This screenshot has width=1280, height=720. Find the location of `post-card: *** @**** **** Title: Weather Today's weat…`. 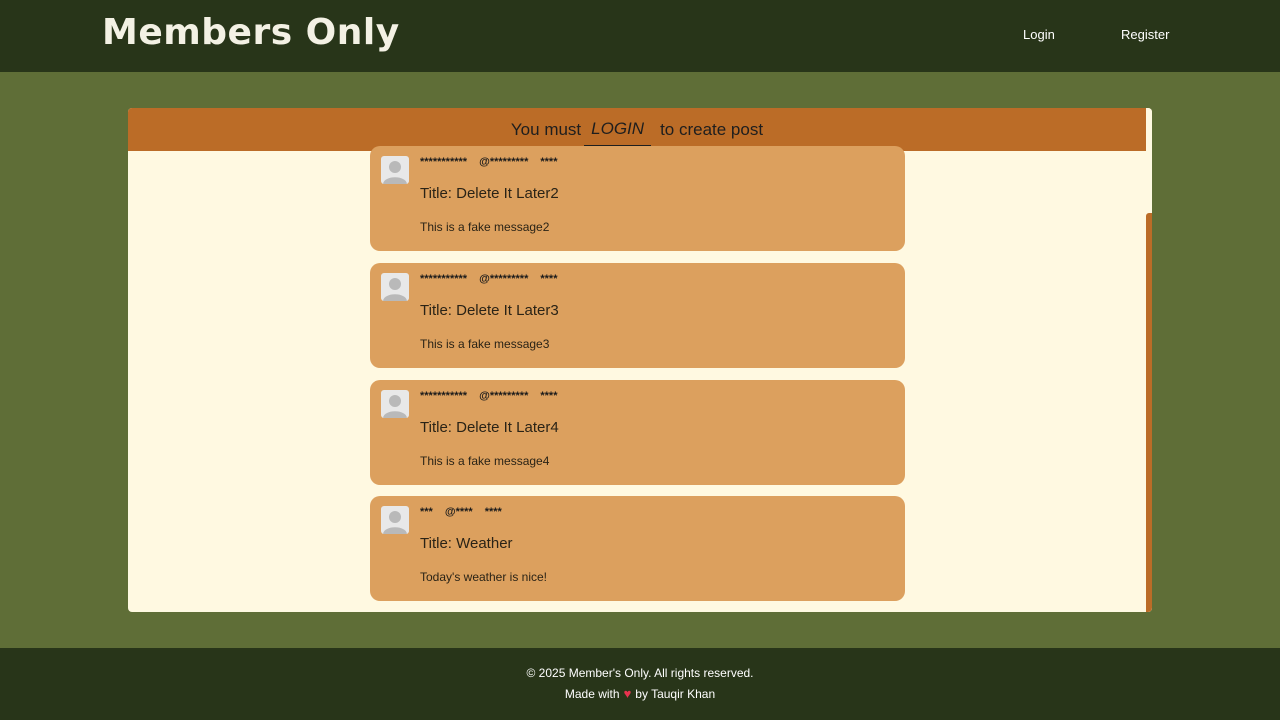

post-card: *** @**** **** Title: Weather Today's weat… is located at coordinates (637, 548).